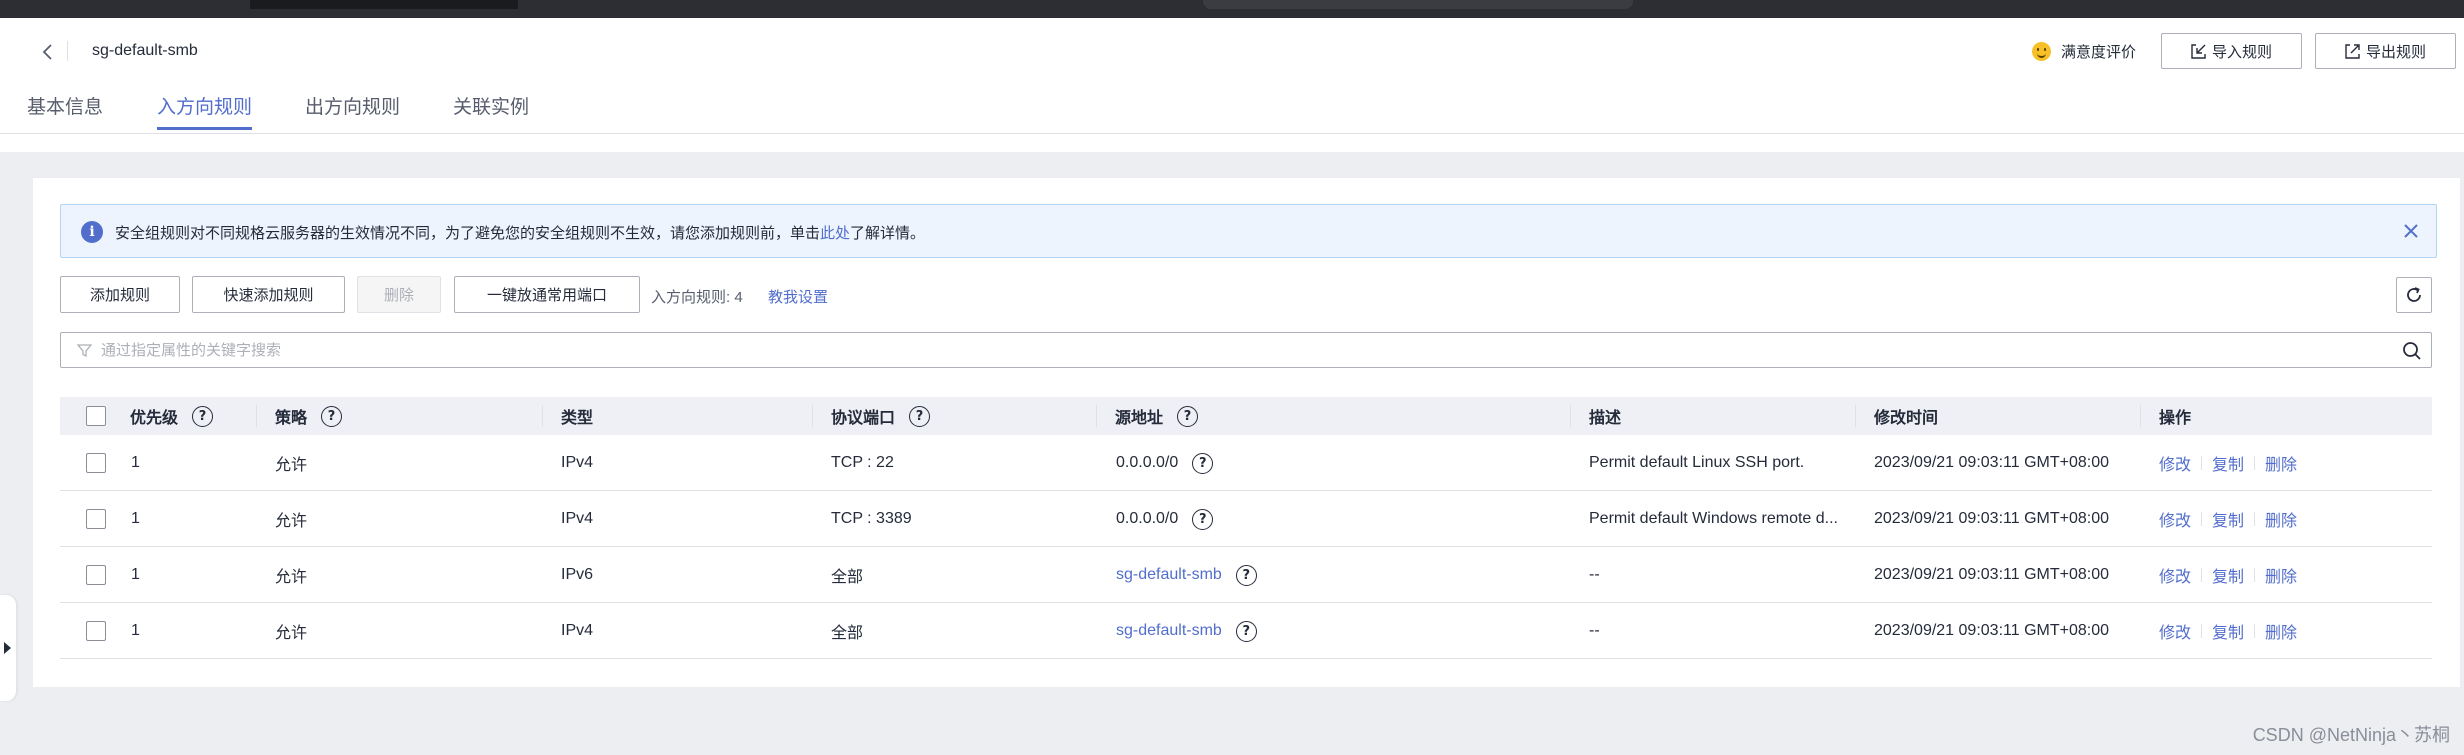 This screenshot has width=2464, height=755. I want to click on tab-outbound-rules: 出方向规则, so click(352, 105).